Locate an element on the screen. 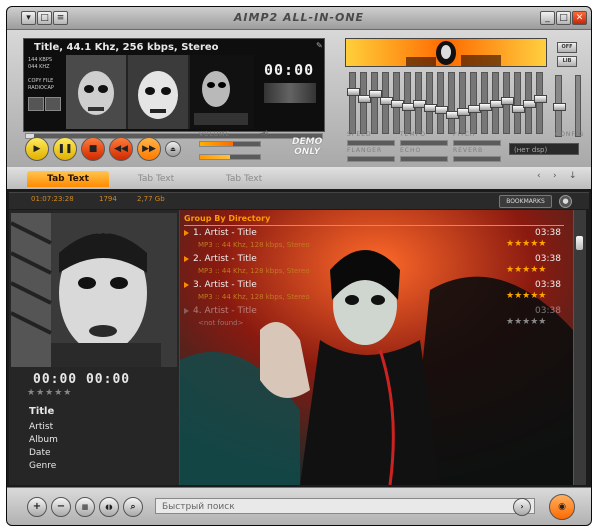  title-bar: ▾ □ ≡ AIMP2 ALL-IN-ONE _ □ ✕ is located at coordinates (299, 18).